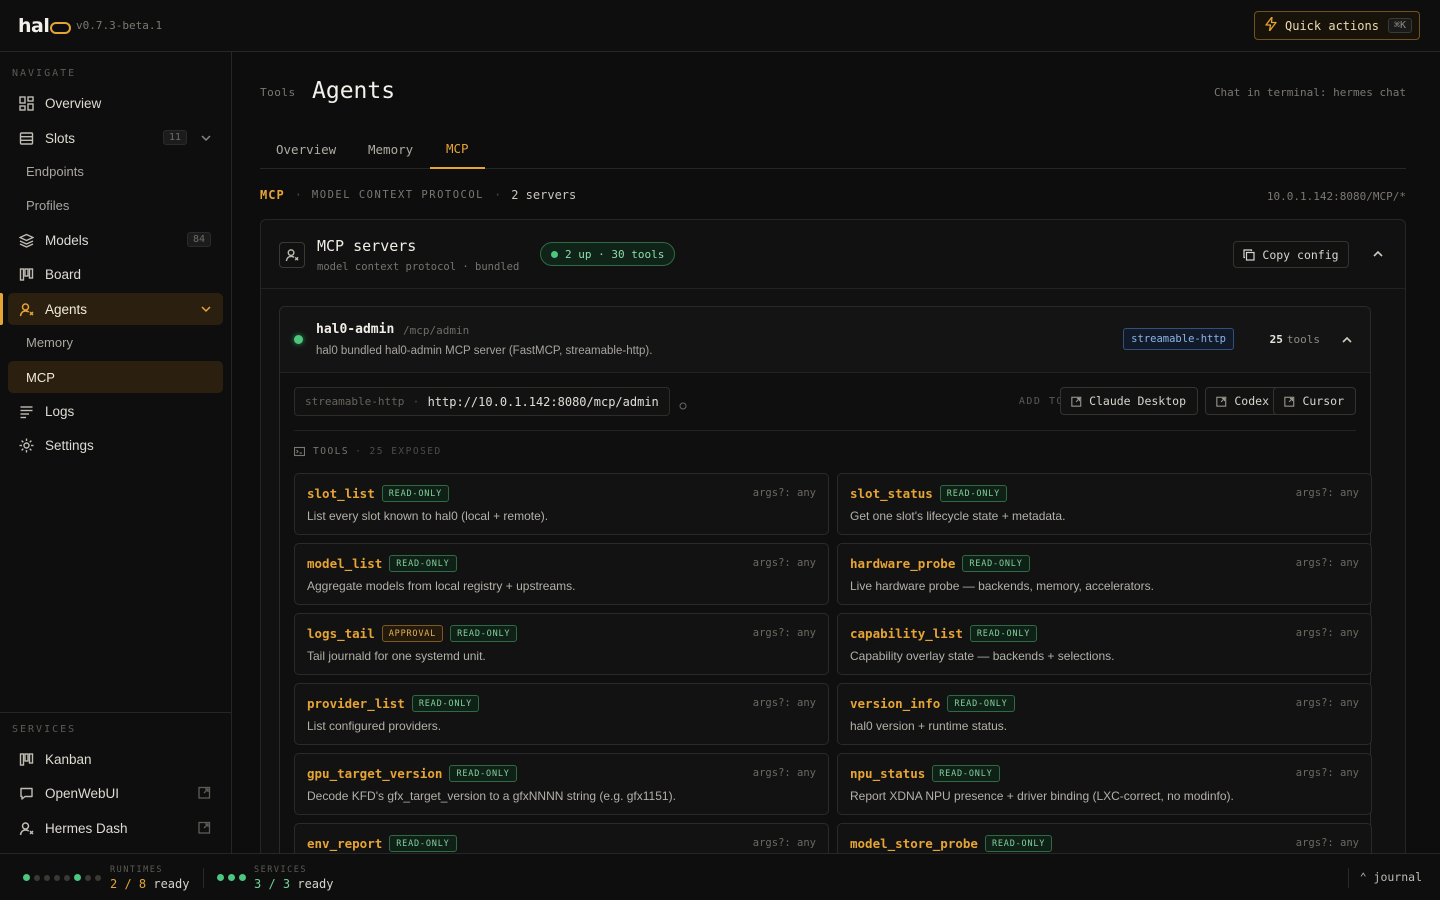  Describe the element at coordinates (720, 26) in the screenshot. I see `top-bar: hal v0.7.3-beta.1 Quick actions ⌘K` at that location.